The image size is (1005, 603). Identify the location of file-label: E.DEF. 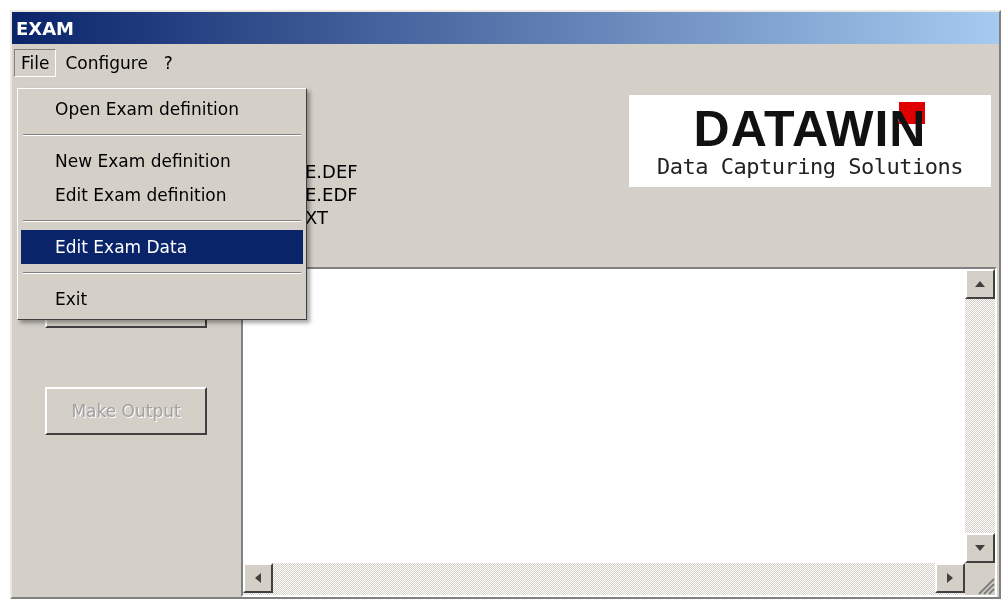
(331, 172).